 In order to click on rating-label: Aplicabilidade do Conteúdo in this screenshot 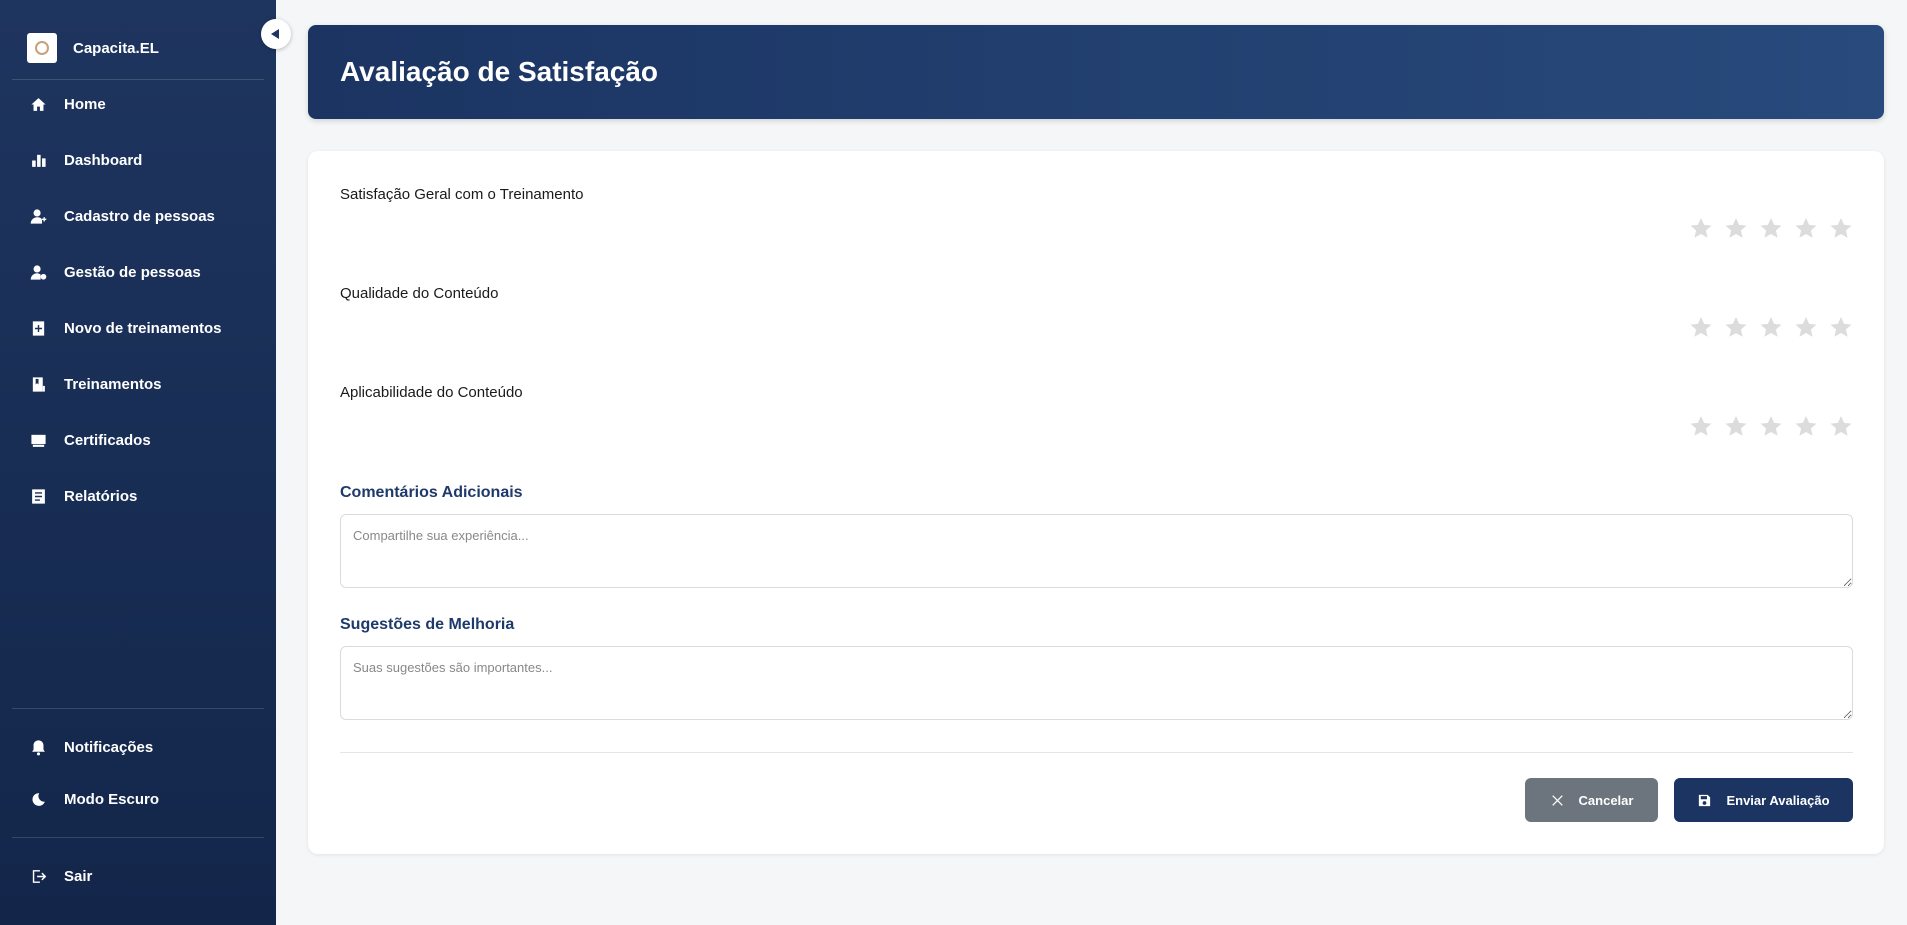, I will do `click(431, 392)`.